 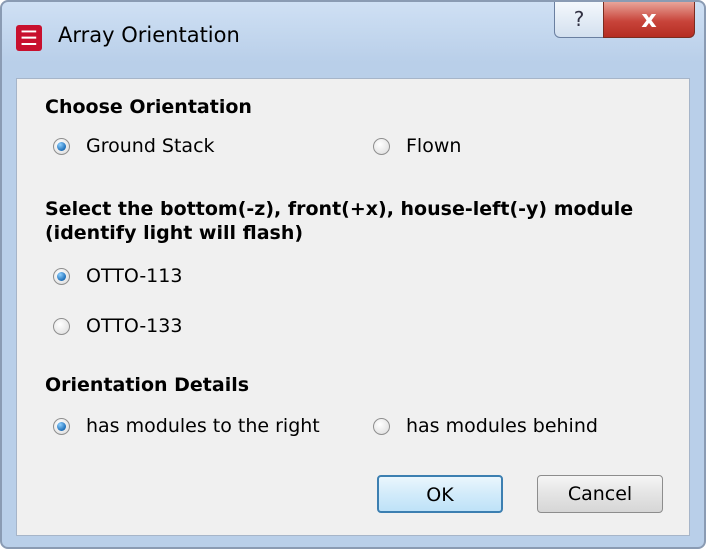 I want to click on radio-otto-113: OTTO-113, so click(x=117, y=276).